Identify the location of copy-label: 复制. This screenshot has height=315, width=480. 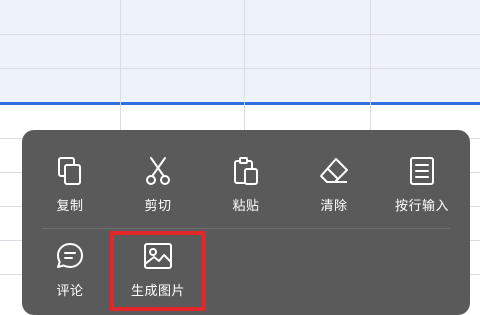
(70, 206).